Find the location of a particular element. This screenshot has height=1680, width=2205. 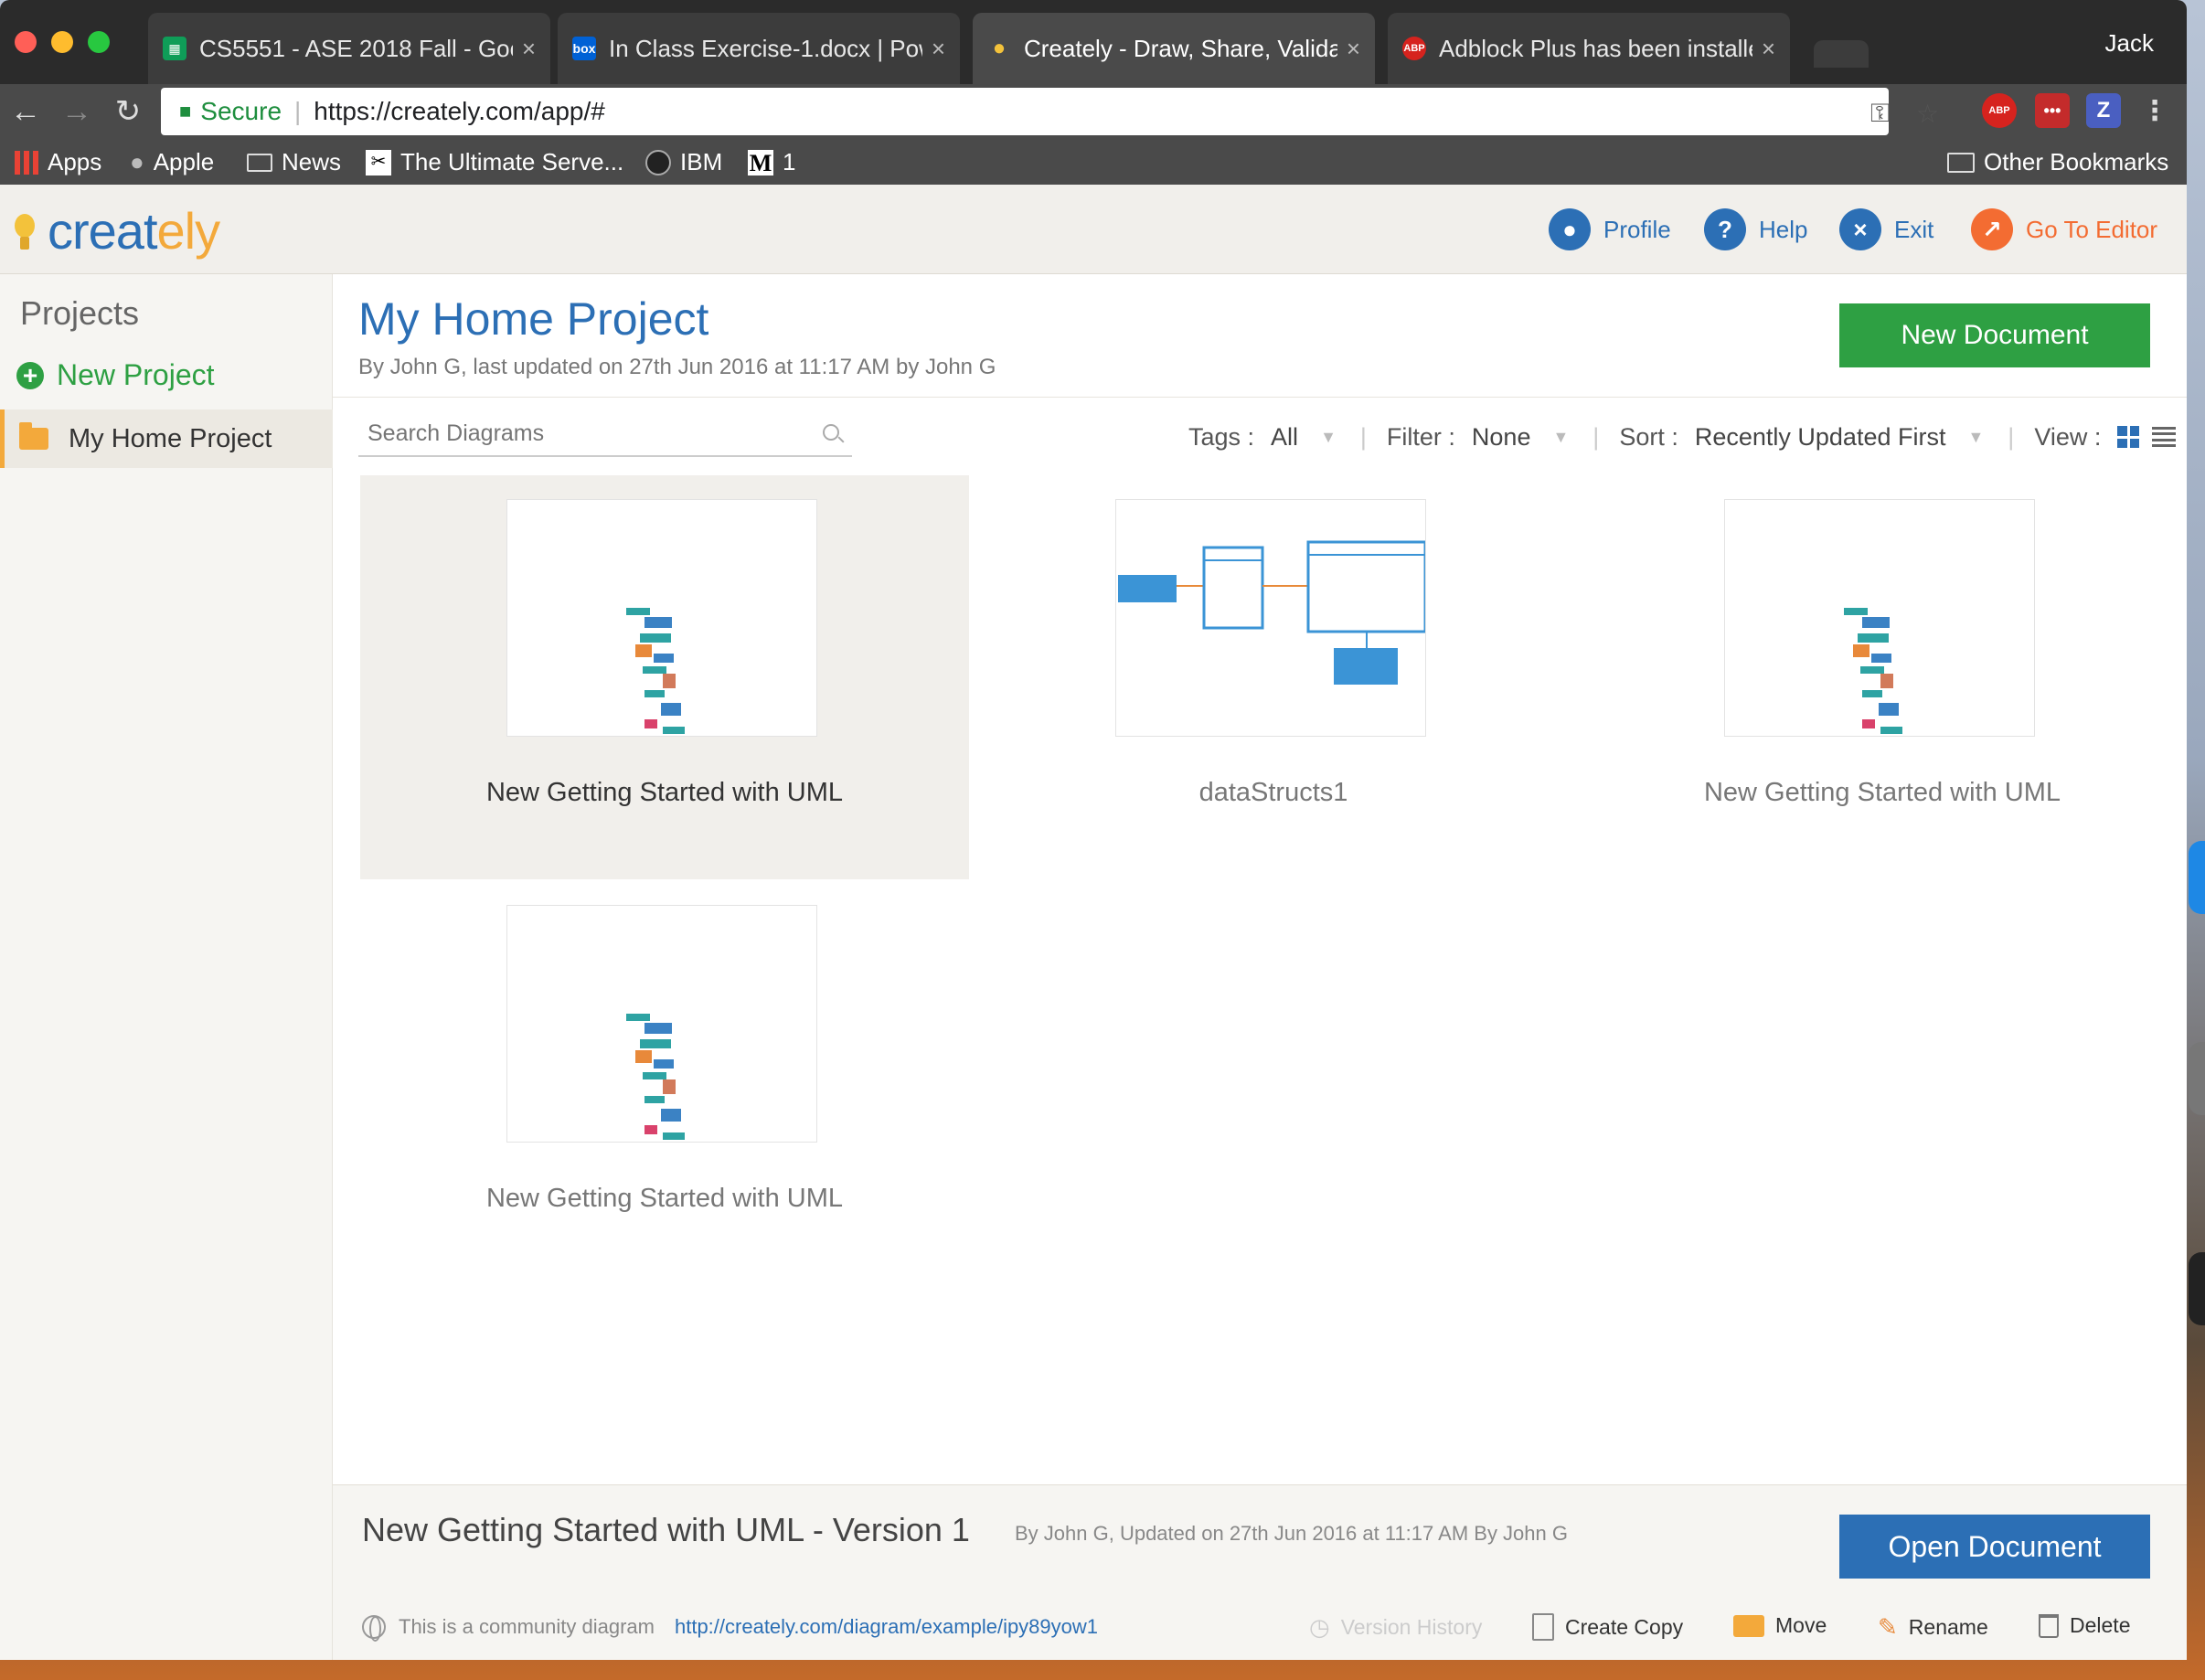

bookmark-medium: M 1 is located at coordinates (772, 162).